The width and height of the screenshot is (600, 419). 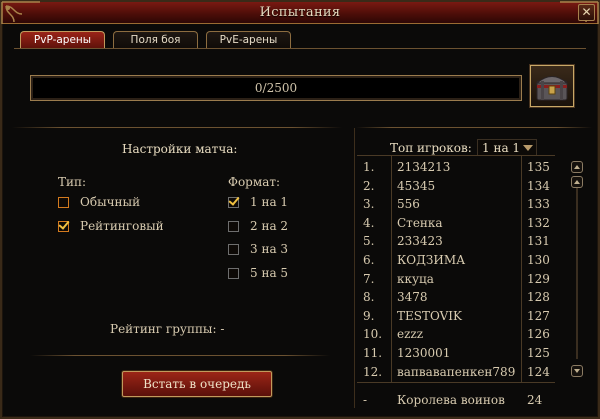 I want to click on score-cell: 124, so click(x=538, y=371).